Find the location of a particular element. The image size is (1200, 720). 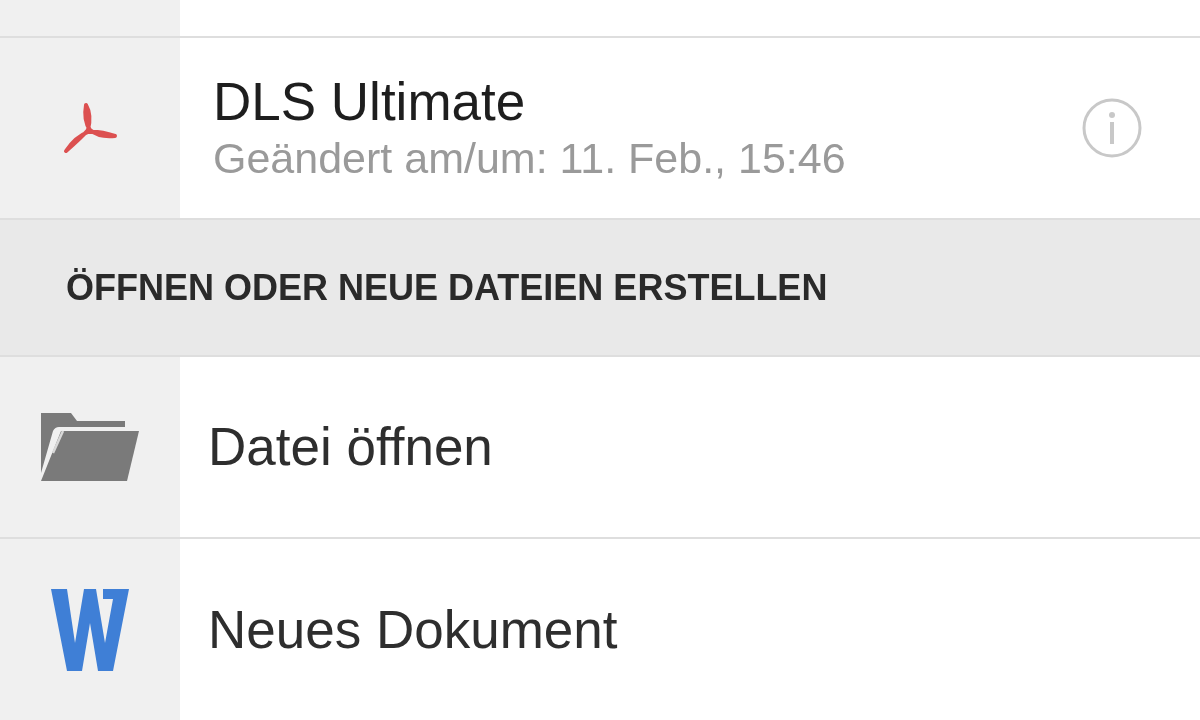

action-label: Datei öffnen is located at coordinates (350, 447).